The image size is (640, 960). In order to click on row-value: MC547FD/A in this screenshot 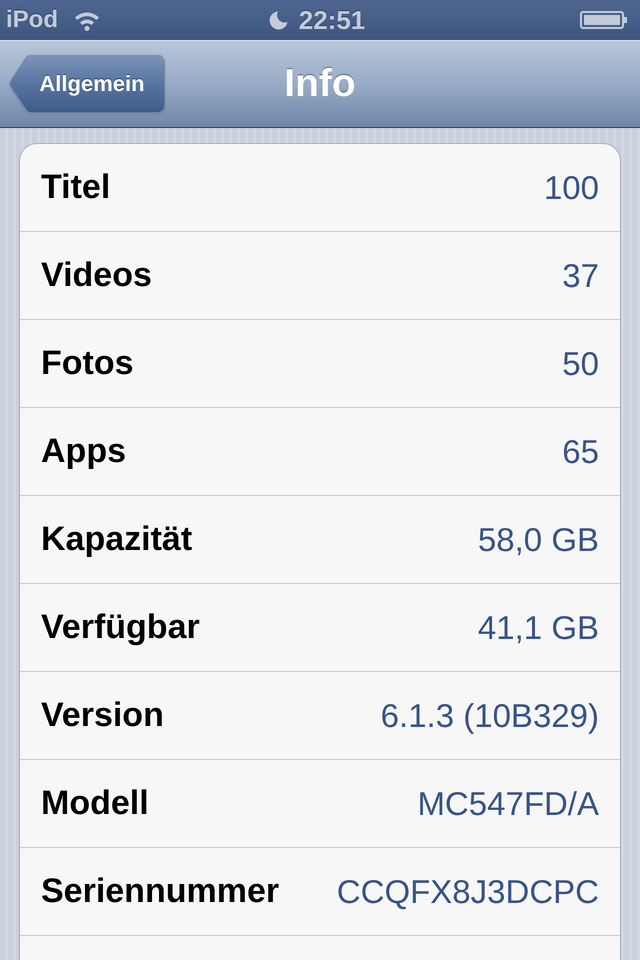, I will do `click(508, 803)`.